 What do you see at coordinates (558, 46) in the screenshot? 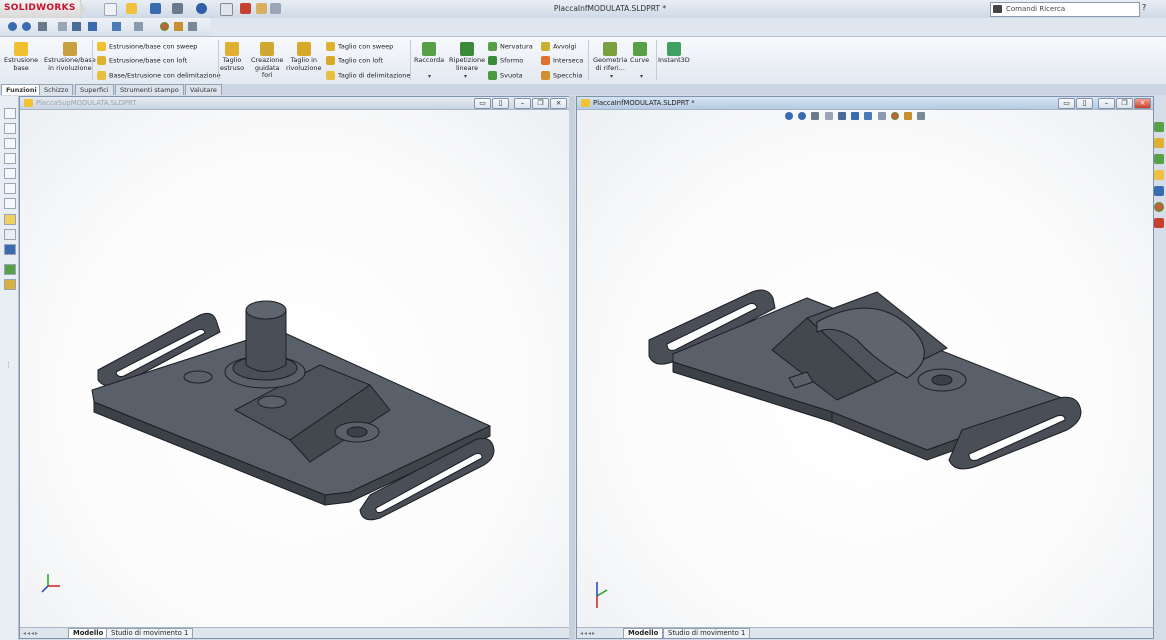
I see `cmd-avvolgi: Avvolgi` at bounding box center [558, 46].